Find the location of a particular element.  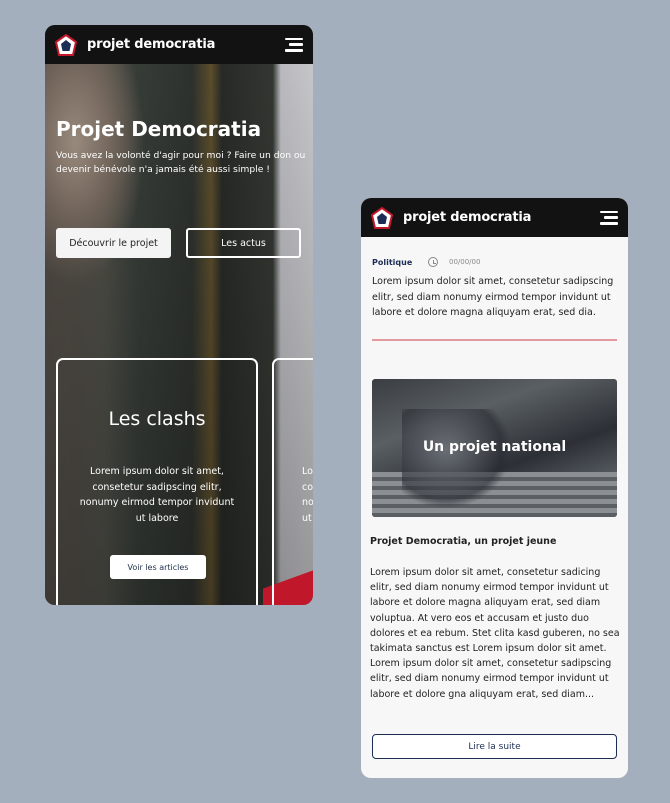

hero-title: Projet Democratia is located at coordinates (159, 129).